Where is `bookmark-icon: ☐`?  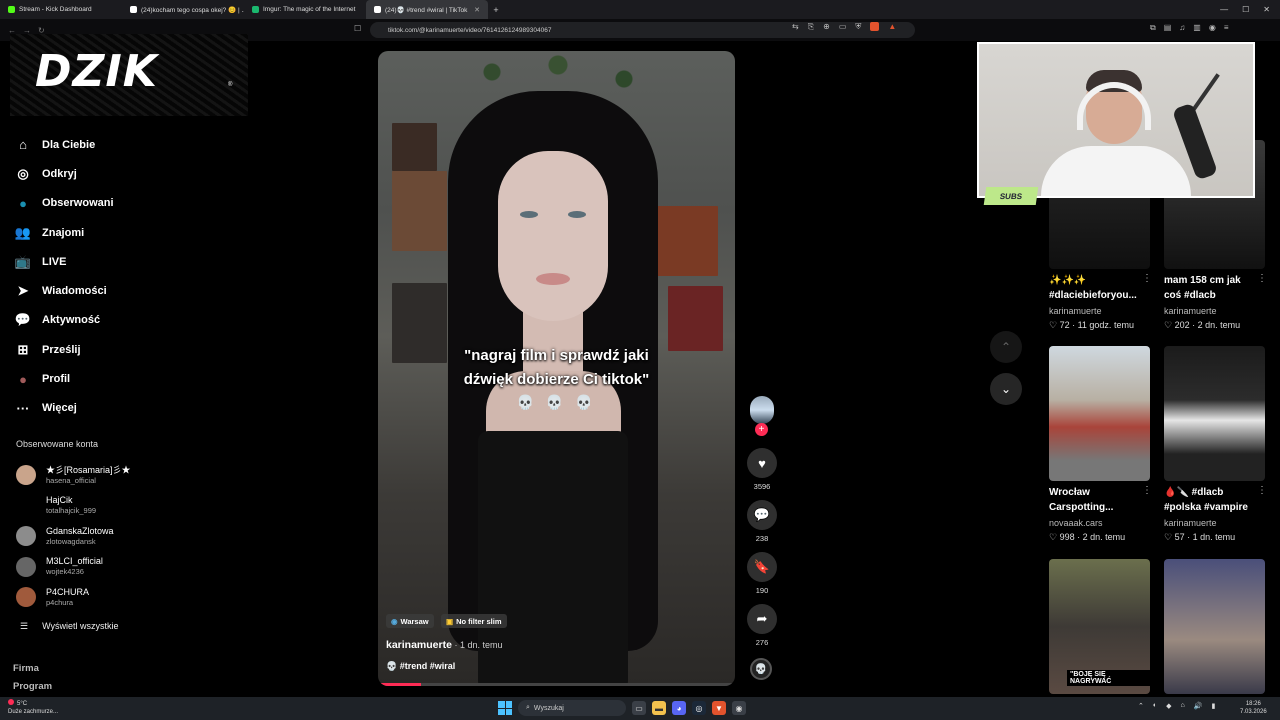
bookmark-icon: ☐ is located at coordinates (357, 28).